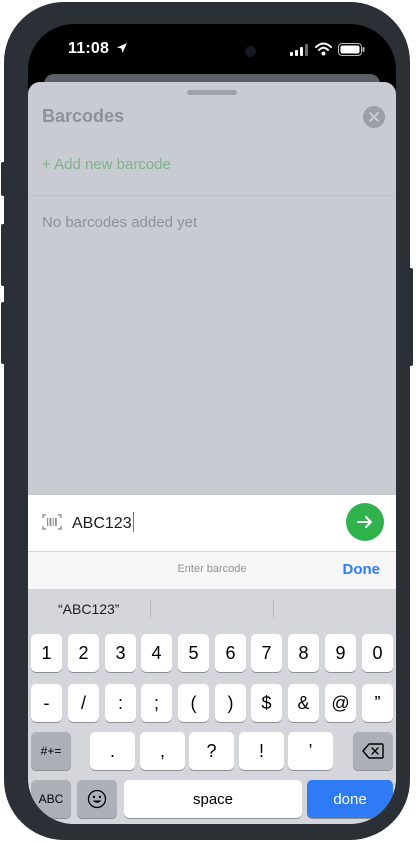  I want to click on key-comma: ,, so click(162, 751).